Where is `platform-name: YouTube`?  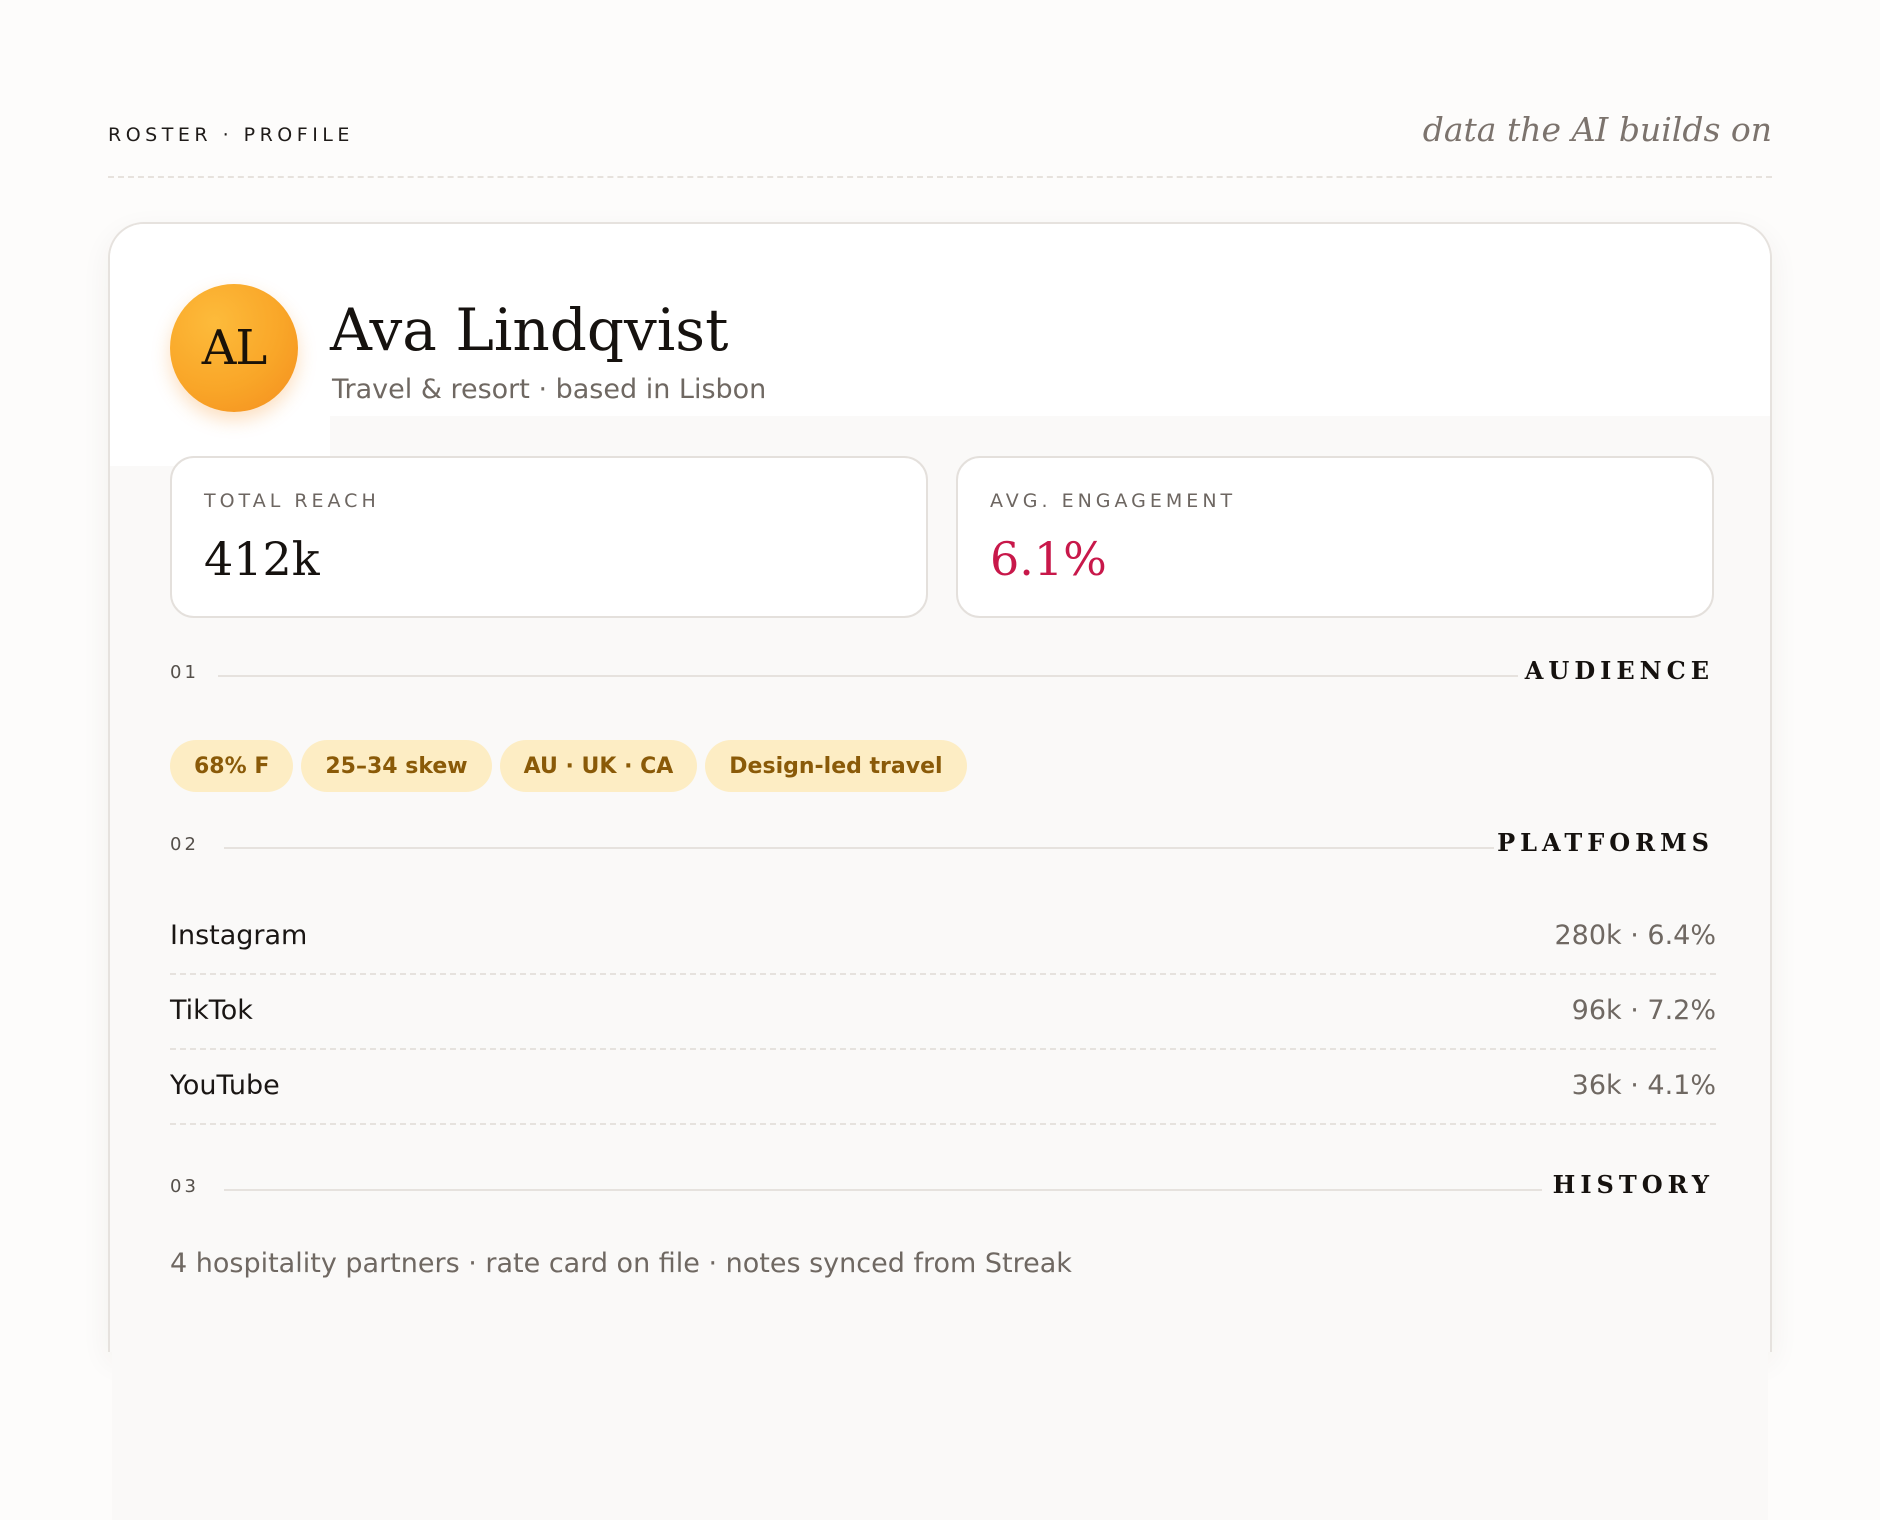
platform-name: YouTube is located at coordinates (225, 1085).